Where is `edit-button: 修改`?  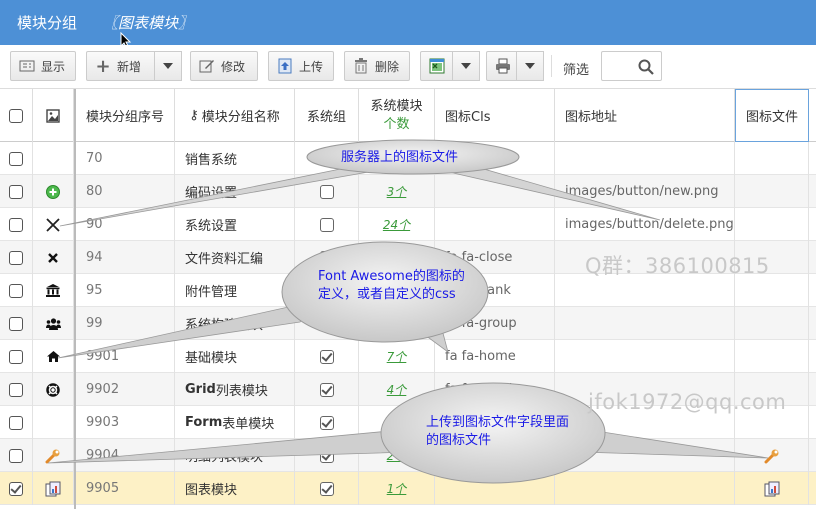
edit-button: 修改 is located at coordinates (224, 66).